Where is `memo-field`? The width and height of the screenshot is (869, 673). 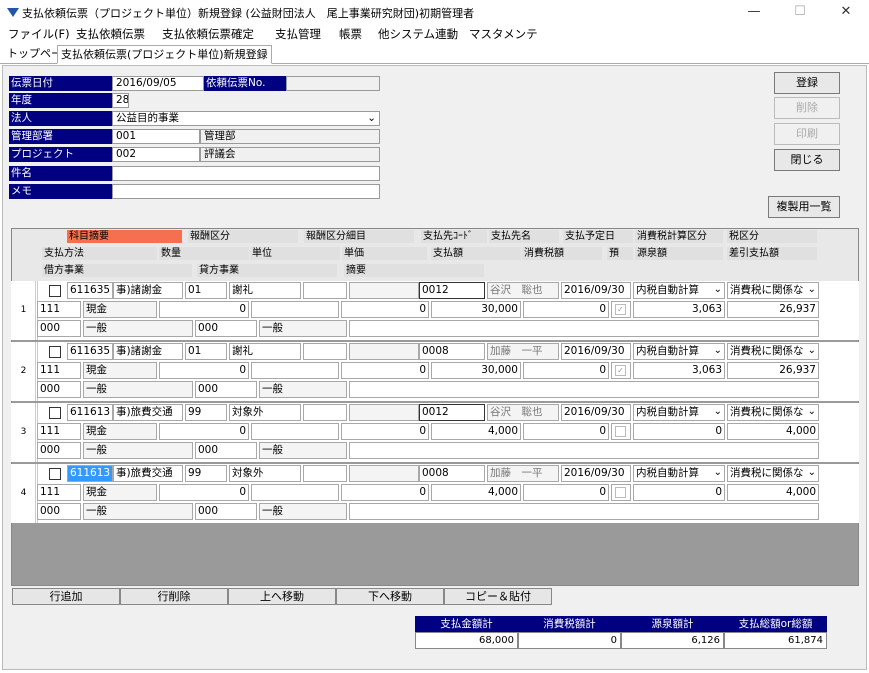 memo-field is located at coordinates (246, 191).